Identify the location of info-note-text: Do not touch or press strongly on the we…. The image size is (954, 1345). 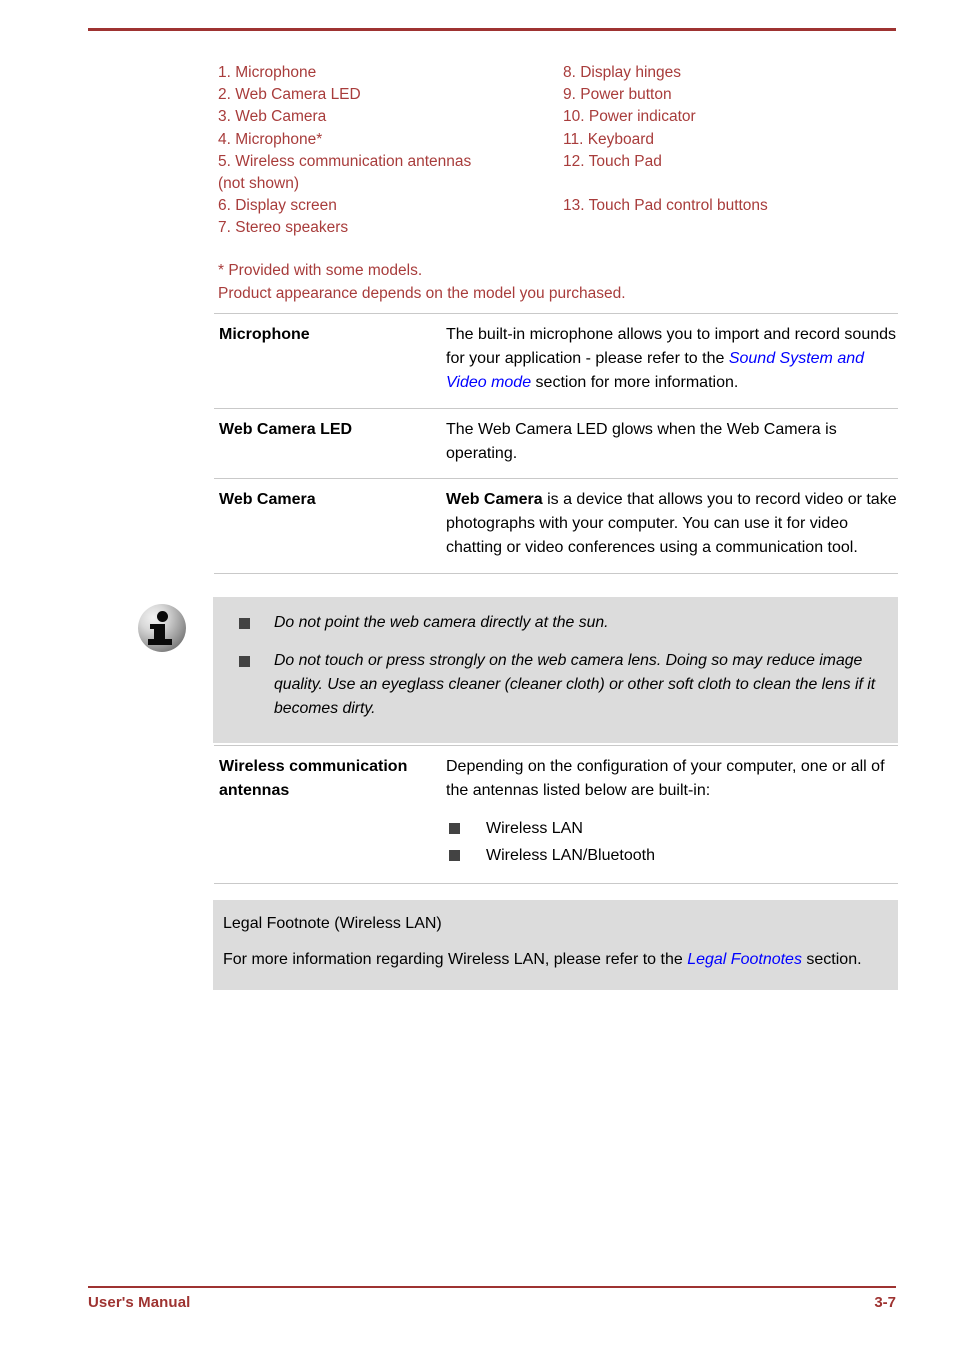
(575, 684).